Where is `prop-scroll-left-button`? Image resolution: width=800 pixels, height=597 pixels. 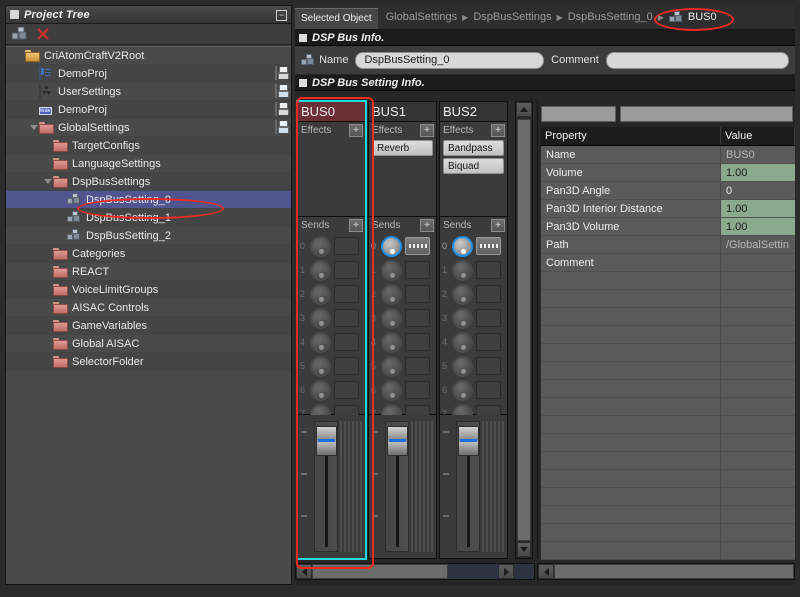
prop-scroll-left-button is located at coordinates (546, 571).